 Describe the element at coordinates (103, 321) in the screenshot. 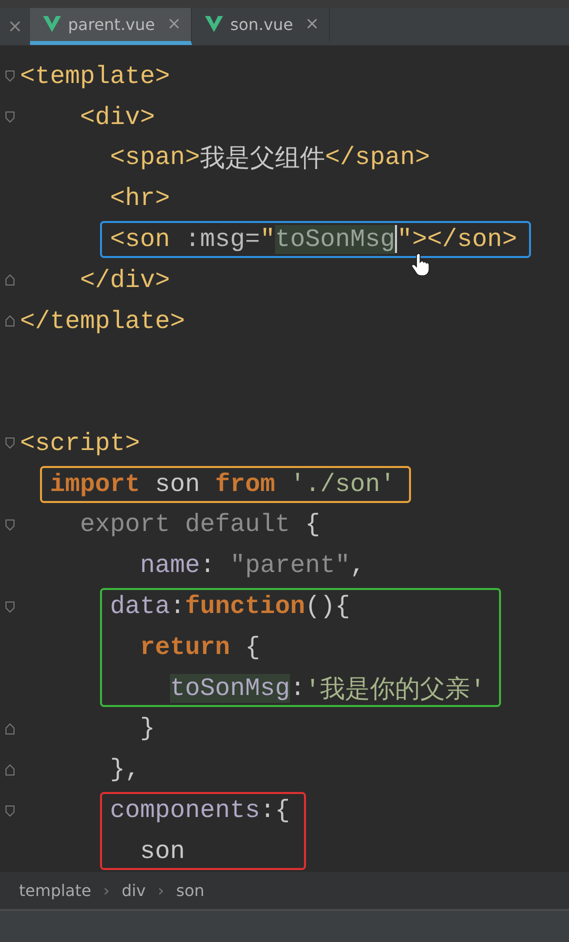

I see `code-tag: </template>` at that location.